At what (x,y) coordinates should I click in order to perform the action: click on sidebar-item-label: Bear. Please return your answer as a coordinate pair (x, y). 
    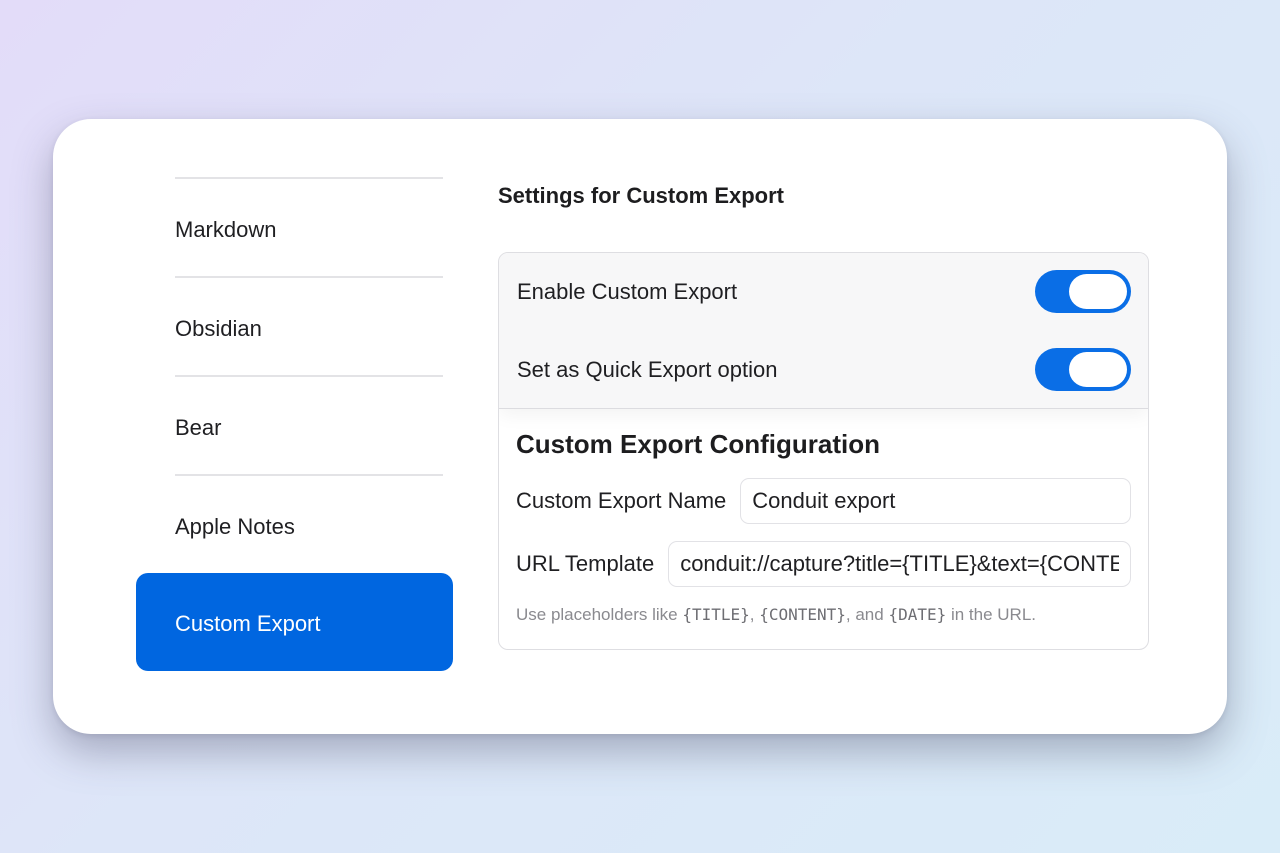
    Looking at the image, I should click on (198, 427).